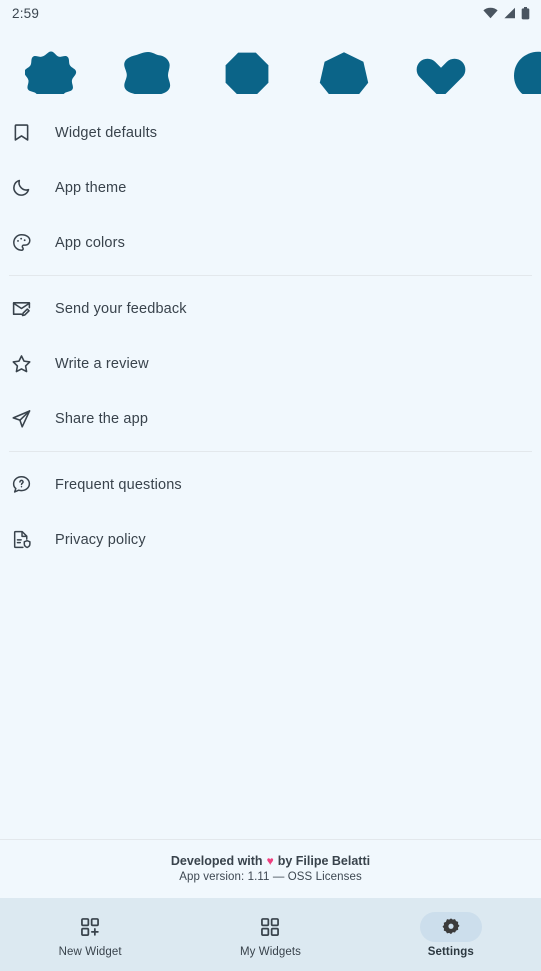 This screenshot has height=971, width=541. What do you see at coordinates (100, 539) in the screenshot?
I see `list-item-label: Privacy policy` at bounding box center [100, 539].